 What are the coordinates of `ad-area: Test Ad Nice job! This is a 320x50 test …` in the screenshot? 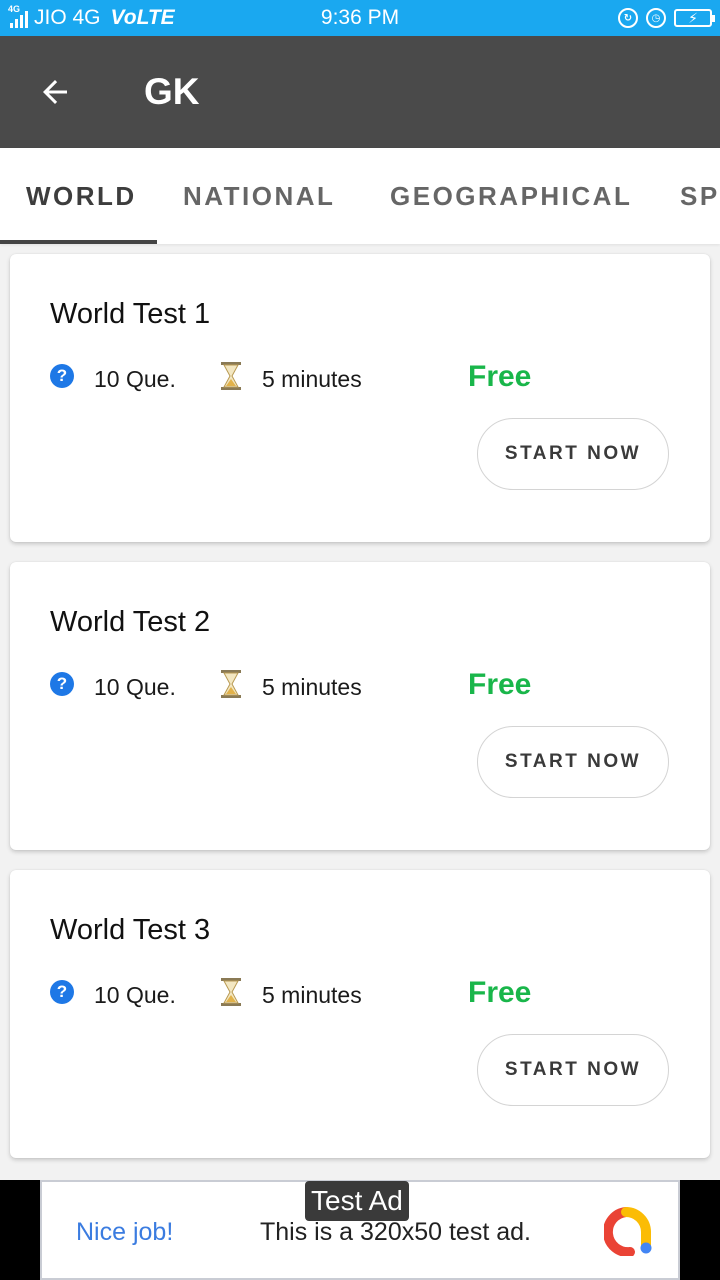 It's located at (360, 1230).